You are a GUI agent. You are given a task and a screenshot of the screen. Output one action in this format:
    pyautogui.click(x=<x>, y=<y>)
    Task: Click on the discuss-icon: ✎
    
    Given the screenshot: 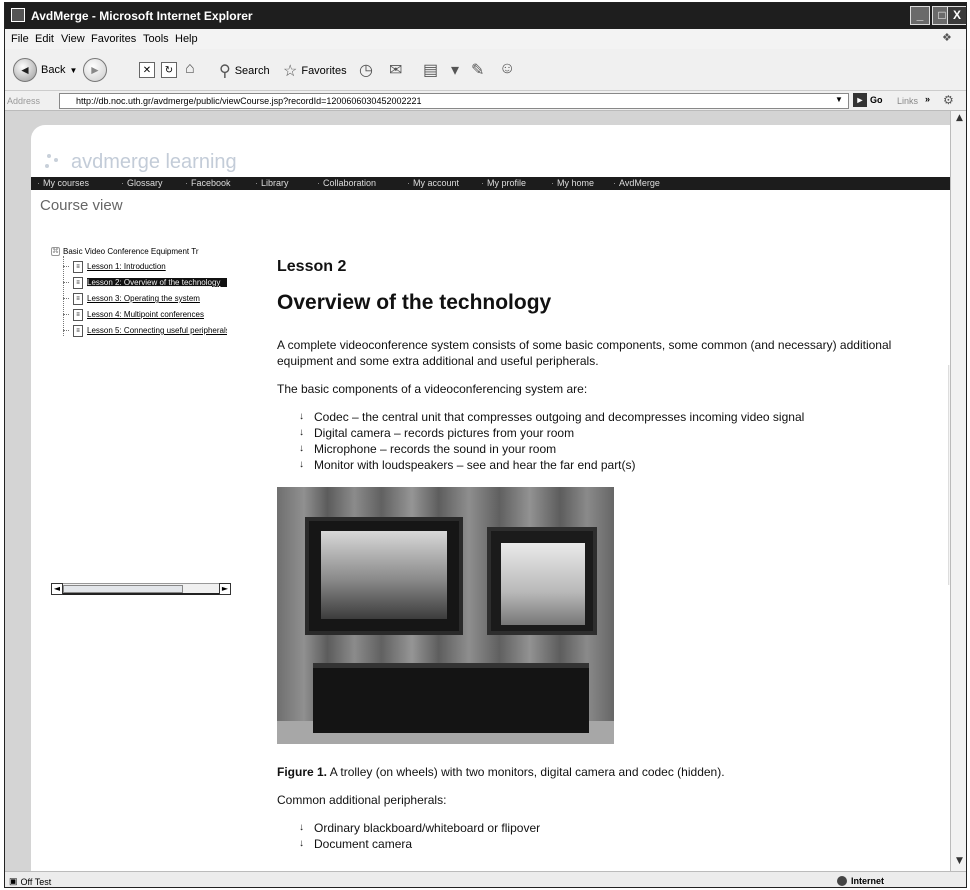 What is the action you would take?
    pyautogui.click(x=478, y=70)
    